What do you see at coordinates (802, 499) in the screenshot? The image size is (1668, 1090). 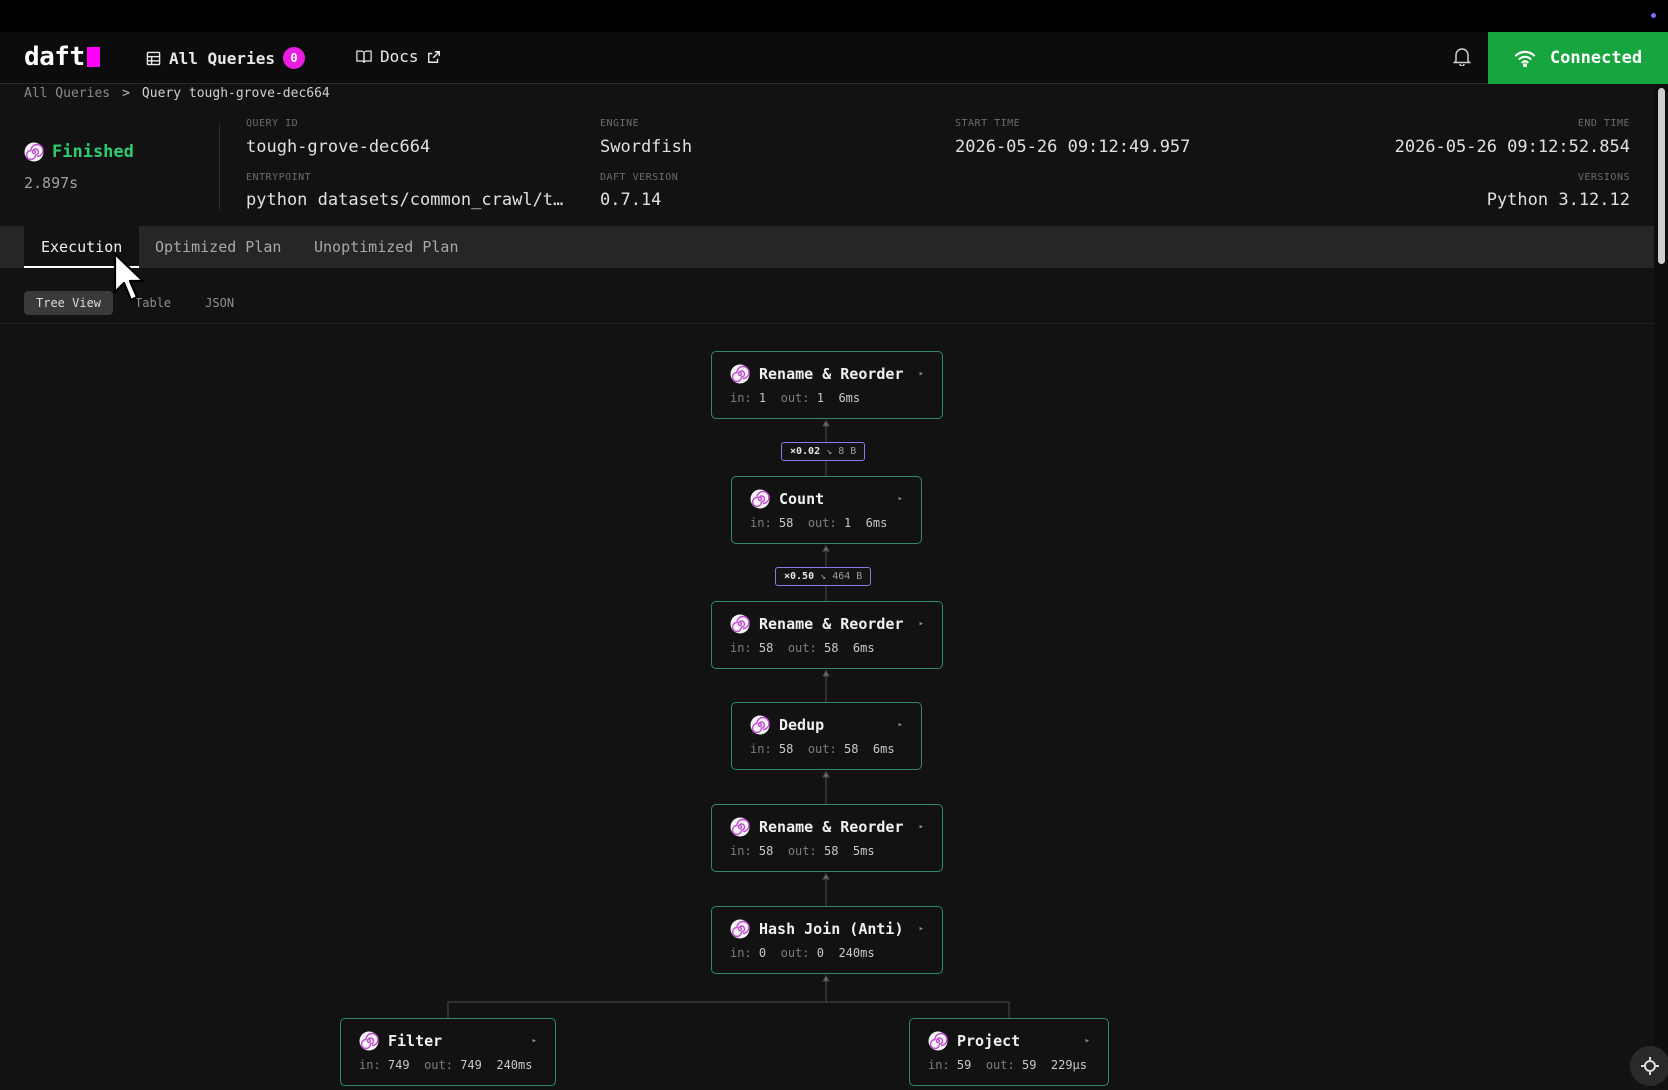 I see `plan-node-name: Count` at bounding box center [802, 499].